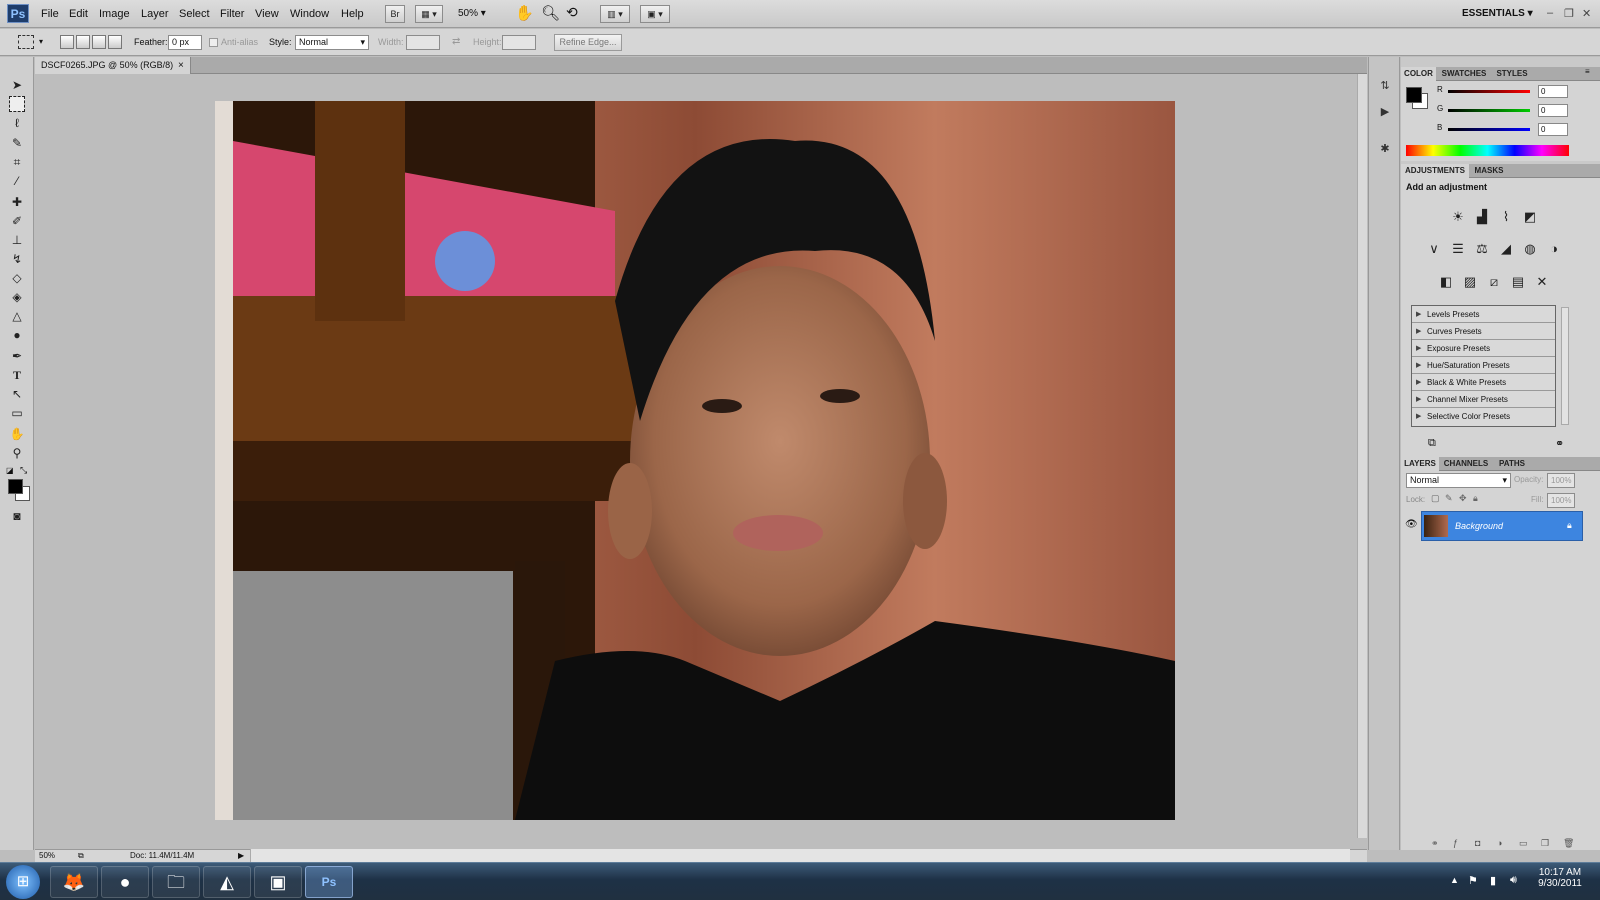 The width and height of the screenshot is (1600, 900). Describe the element at coordinates (1479, 526) in the screenshot. I see `layer-name: Background` at that location.